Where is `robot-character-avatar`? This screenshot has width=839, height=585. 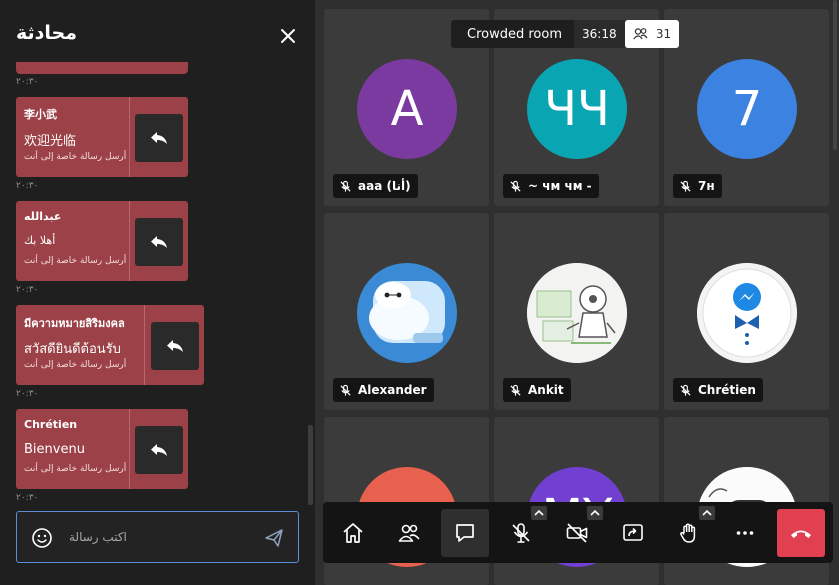
robot-character-avatar is located at coordinates (407, 313).